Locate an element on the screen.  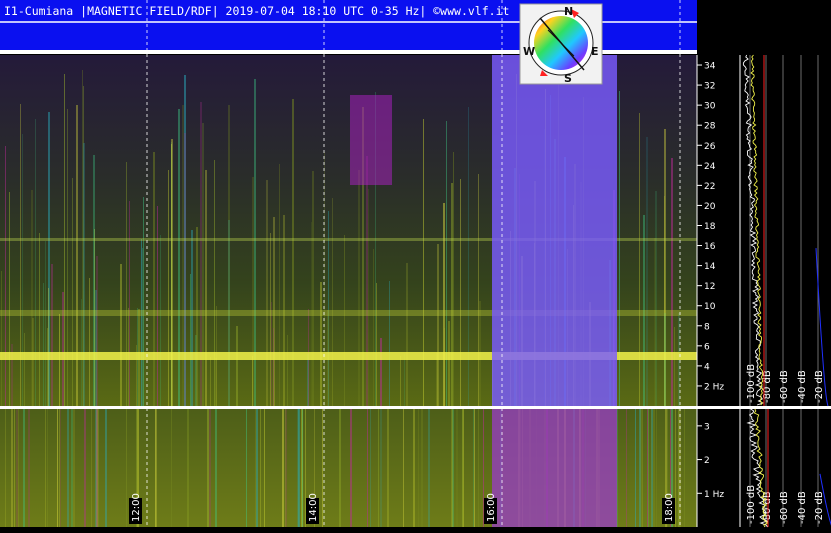
db-tick-label: -20 dB is located at coordinates (819, 507).